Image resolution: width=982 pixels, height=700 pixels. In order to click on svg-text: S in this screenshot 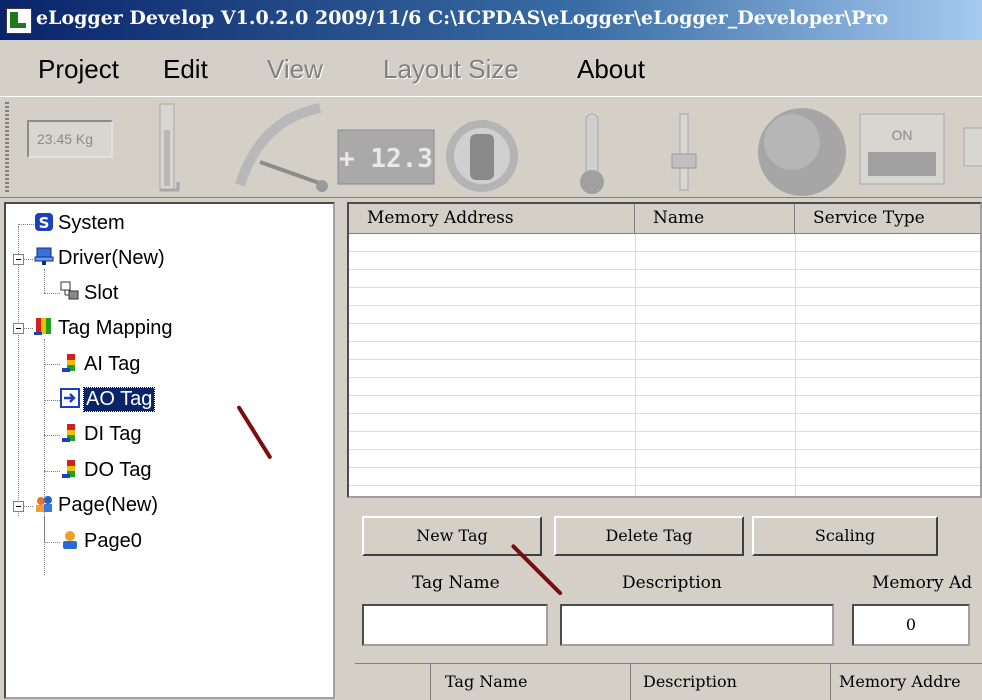, I will do `click(44, 223)`.